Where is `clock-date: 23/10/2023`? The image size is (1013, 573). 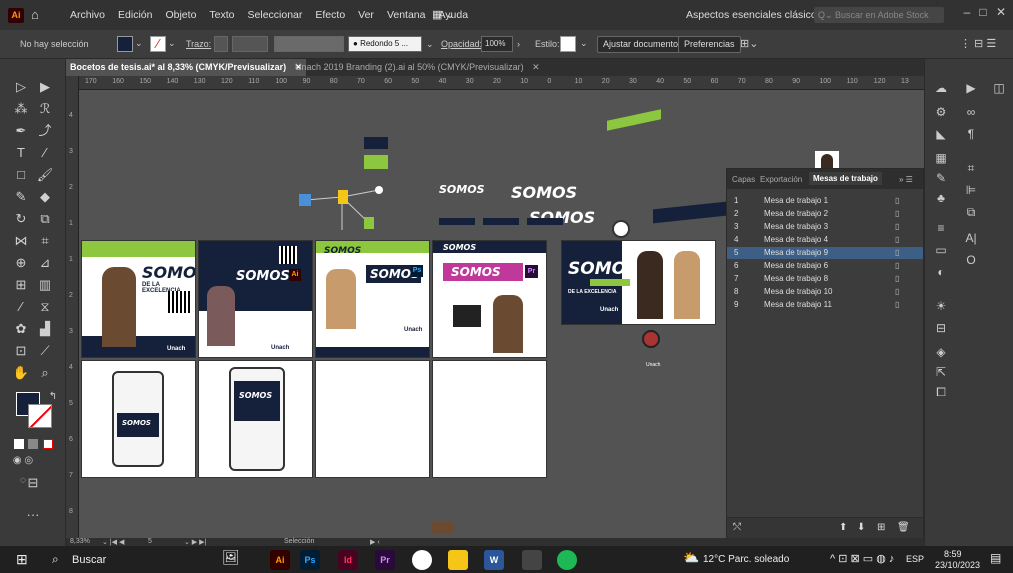
clock-date: 23/10/2023 is located at coordinates (957, 565).